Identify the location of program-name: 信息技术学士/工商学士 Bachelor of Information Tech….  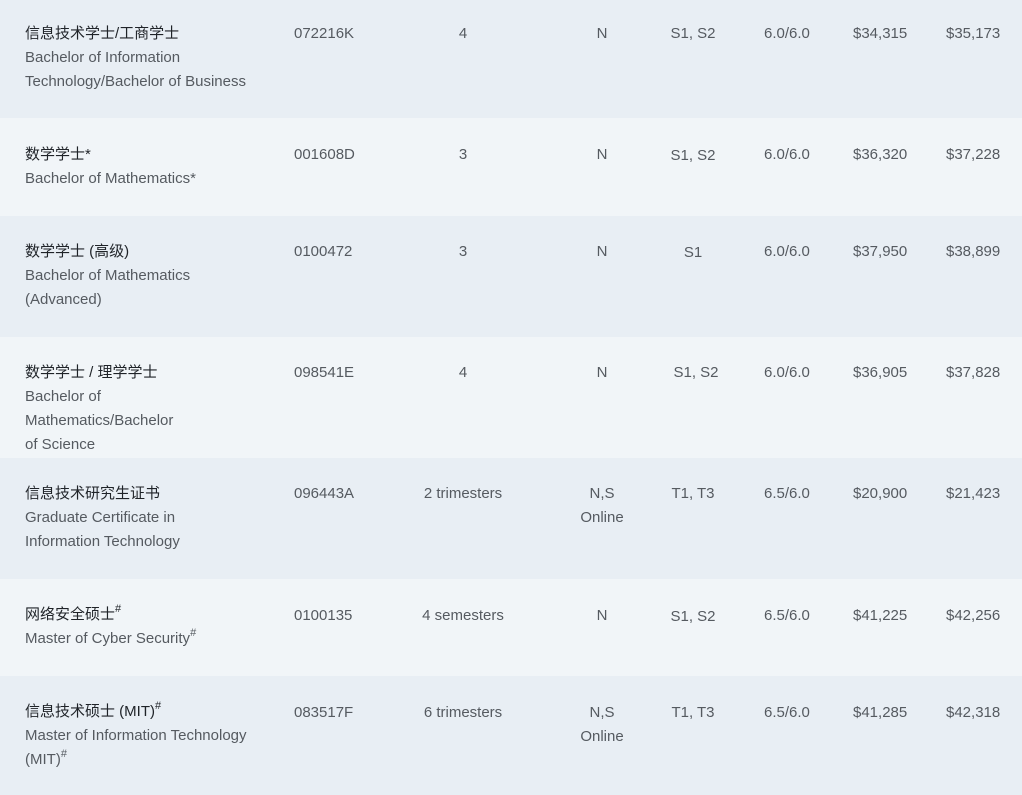
(145, 58).